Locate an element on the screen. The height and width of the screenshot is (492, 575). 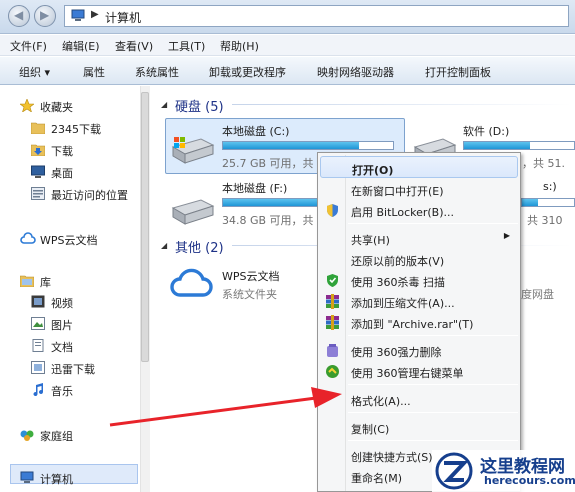
properties-button: 属性 is located at coordinates (94, 72).